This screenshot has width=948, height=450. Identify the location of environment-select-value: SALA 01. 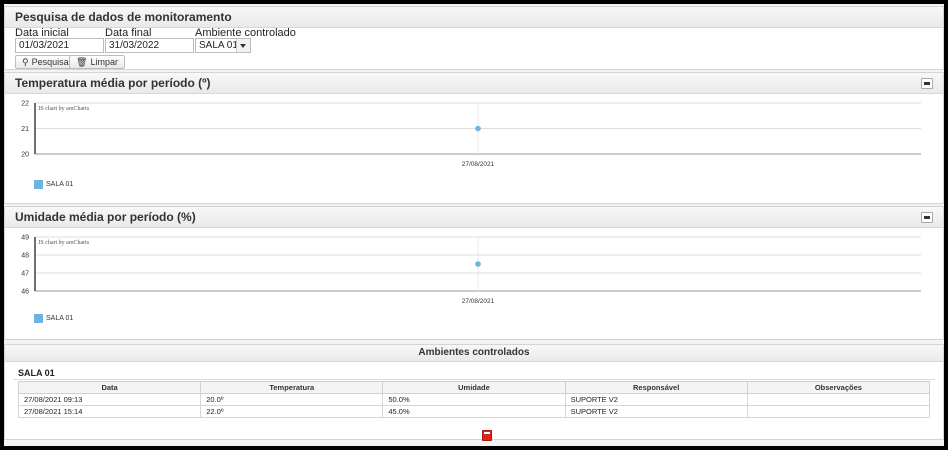
(218, 45).